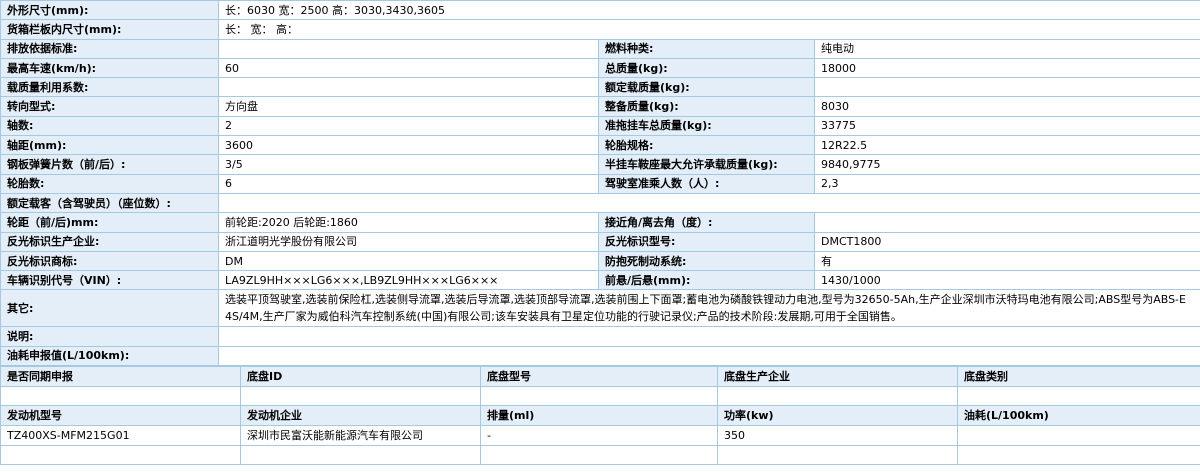  I want to click on engine-value-row: TZ400XS-MFM215G01 深圳市民富沃能新能源汽车有限公司 - 350, so click(600, 435).